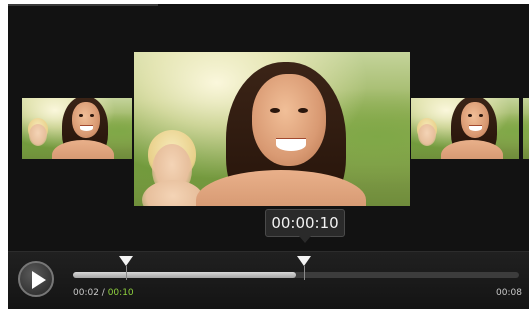 This screenshot has width=529, height=309. I want to click on time-tooltip: 00:00:10, so click(305, 226).